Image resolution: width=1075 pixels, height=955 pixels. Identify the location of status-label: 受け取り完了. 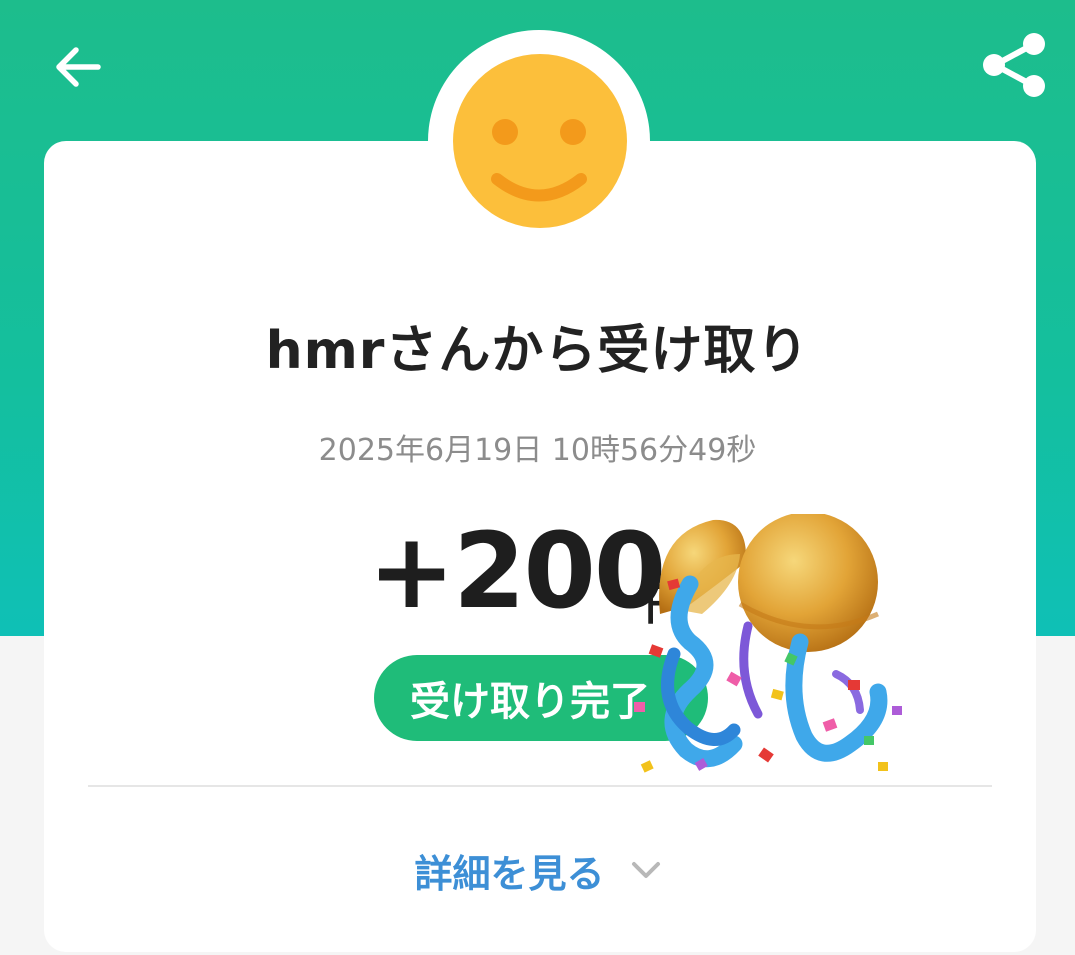
(530, 702).